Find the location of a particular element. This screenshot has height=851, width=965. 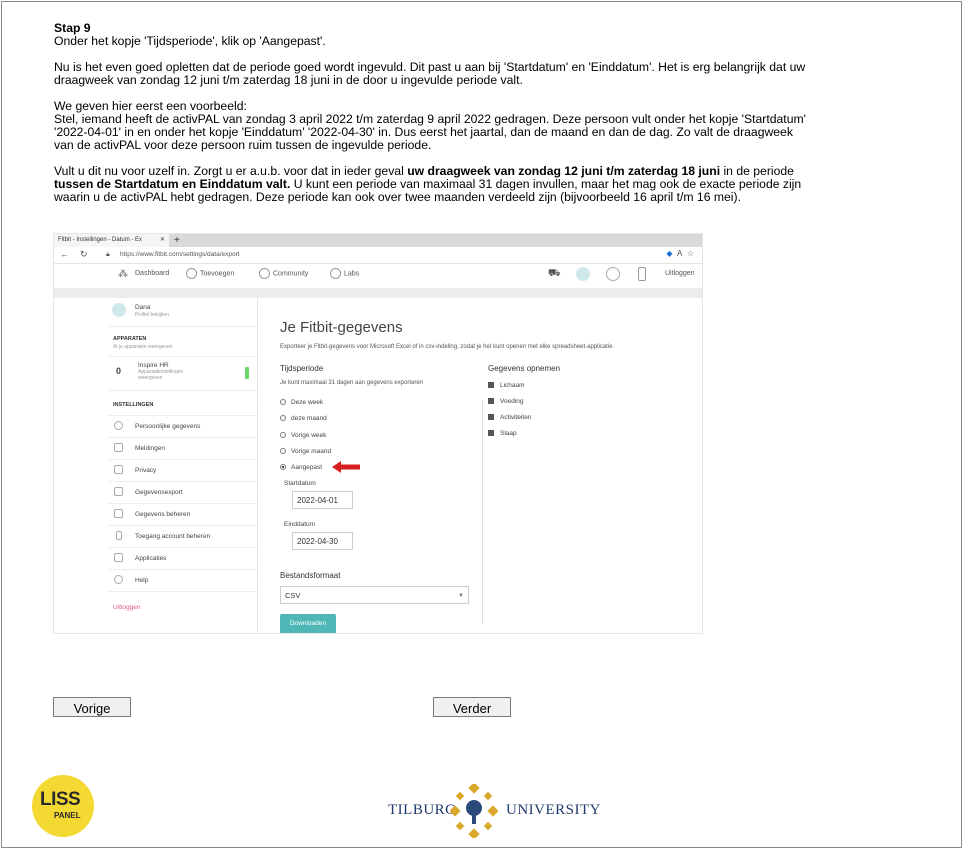

page-title: Je Fitbit-gegevens is located at coordinates (341, 327).